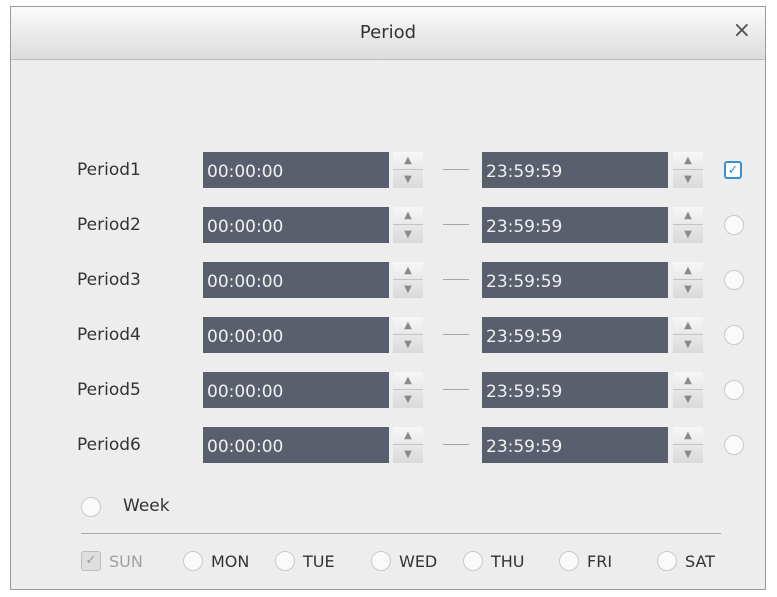  Describe the element at coordinates (508, 561) in the screenshot. I see `thu-label: THU` at that location.